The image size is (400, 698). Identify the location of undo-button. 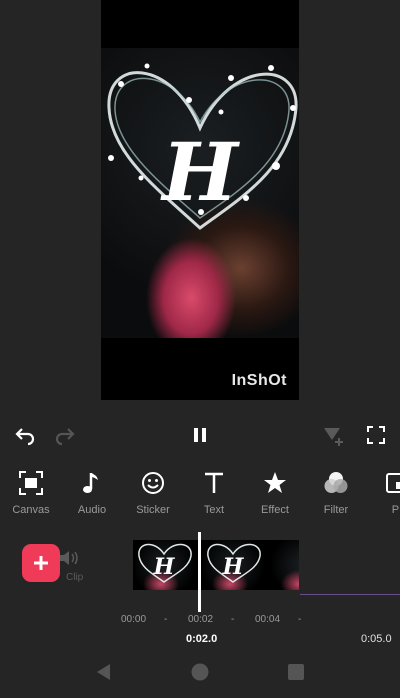
(25, 435).